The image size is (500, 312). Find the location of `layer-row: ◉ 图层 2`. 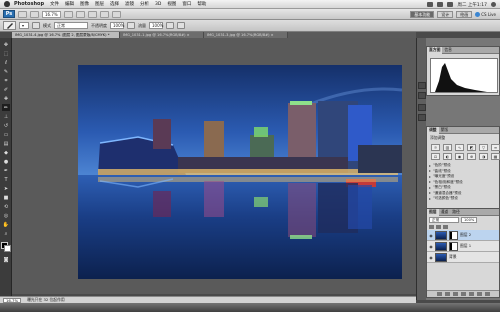

layer-row: ◉ 图层 2 is located at coordinates (463, 235).